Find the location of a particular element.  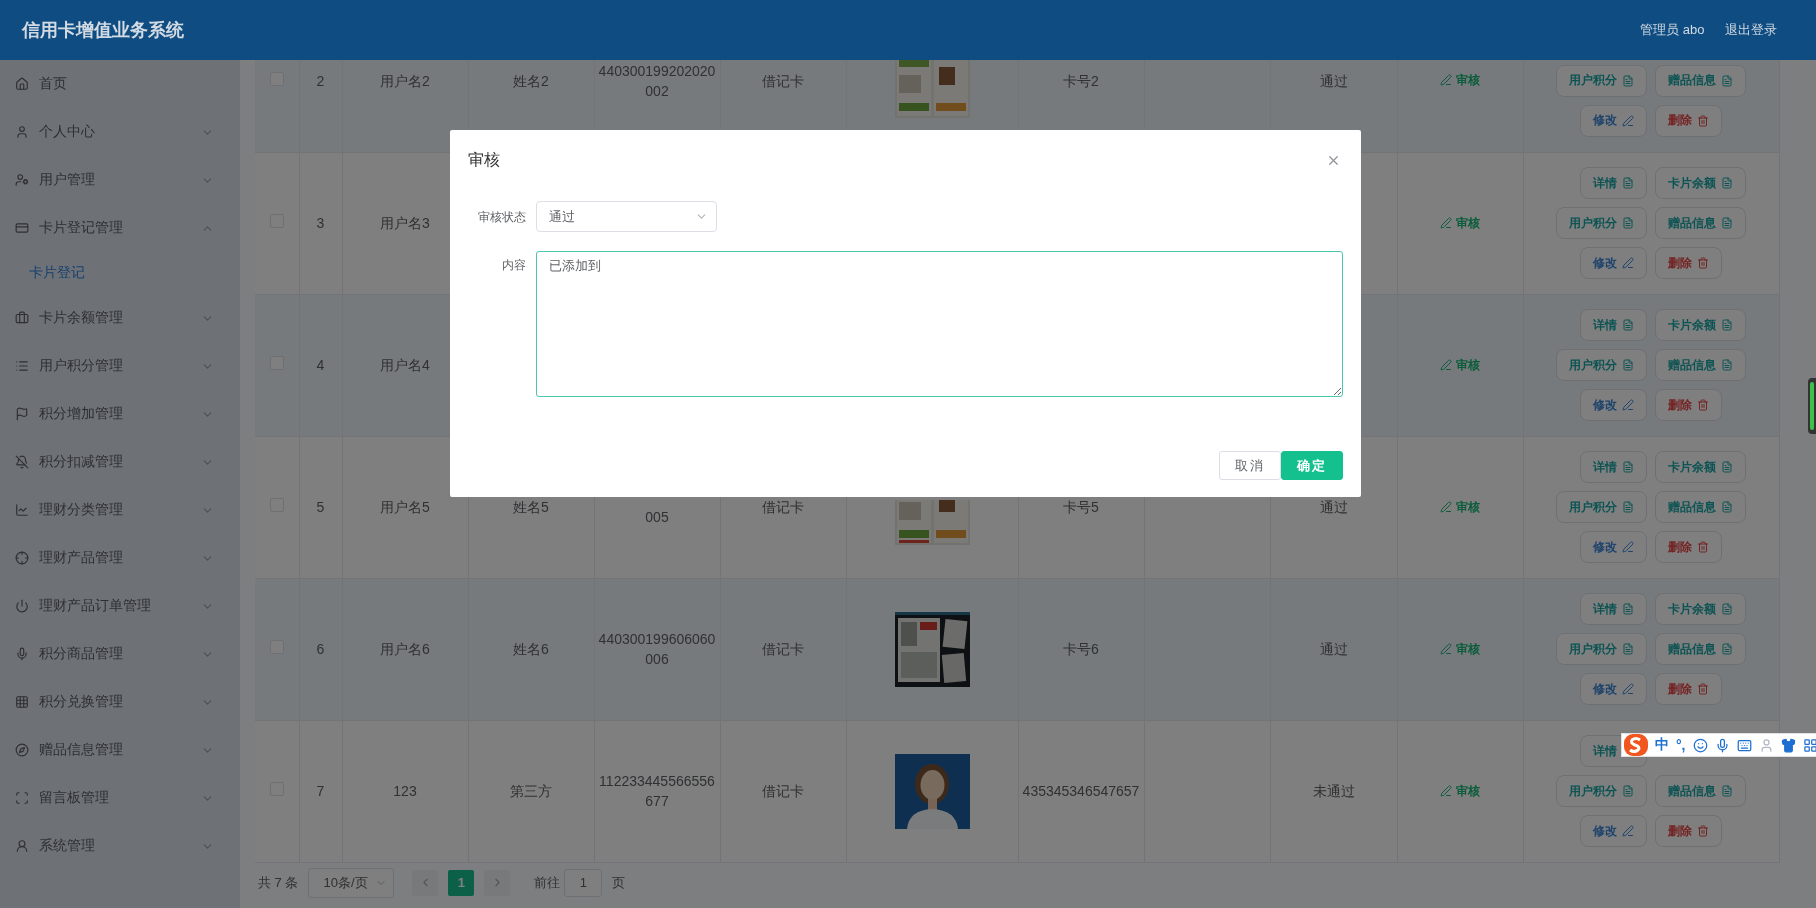

table-cell: 用户名2 is located at coordinates (405, 80).